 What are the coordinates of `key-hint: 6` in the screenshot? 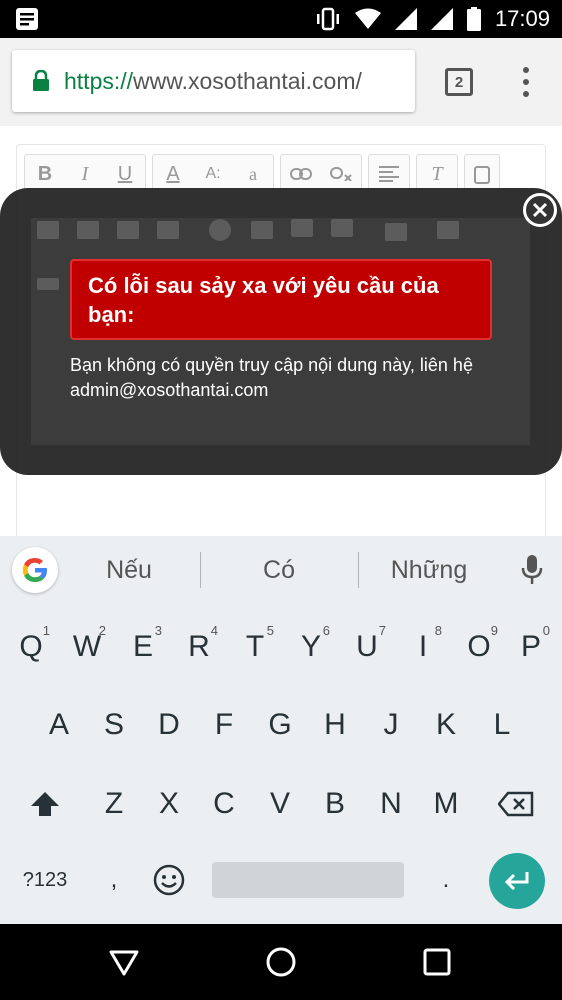 It's located at (326, 630).